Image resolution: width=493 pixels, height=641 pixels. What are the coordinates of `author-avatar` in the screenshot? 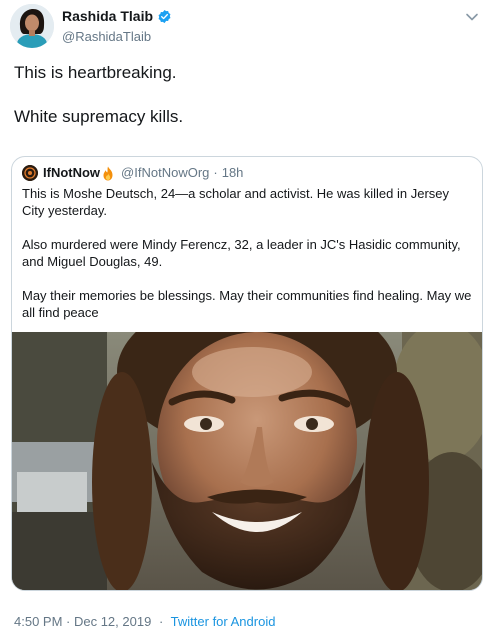 It's located at (32, 26).